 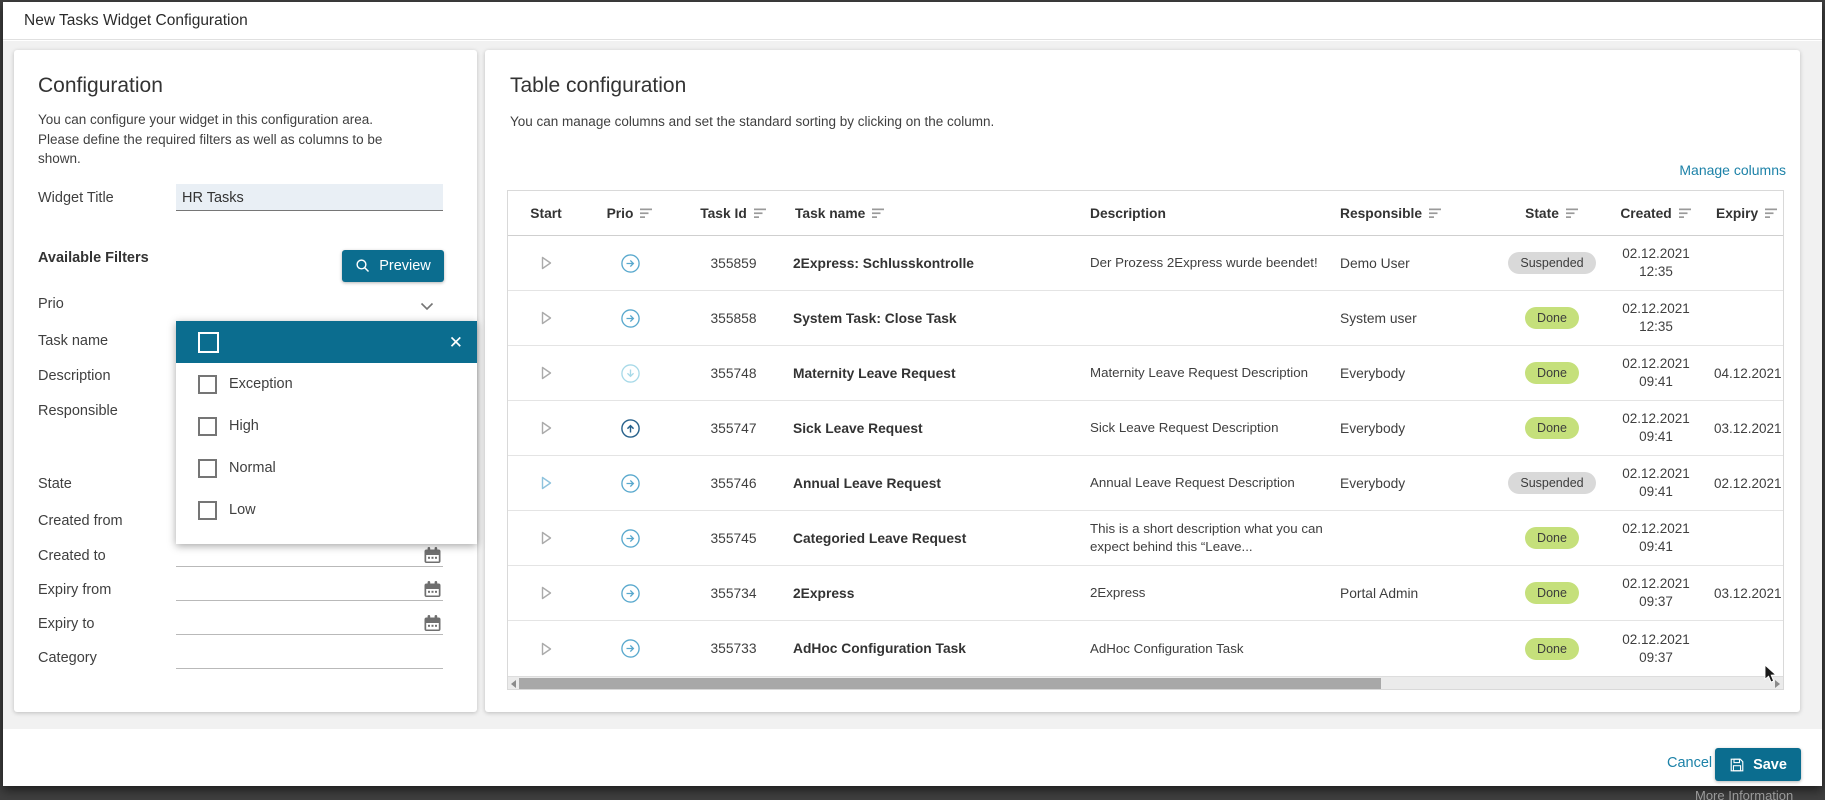 I want to click on task-id: 355747, so click(x=733, y=428).